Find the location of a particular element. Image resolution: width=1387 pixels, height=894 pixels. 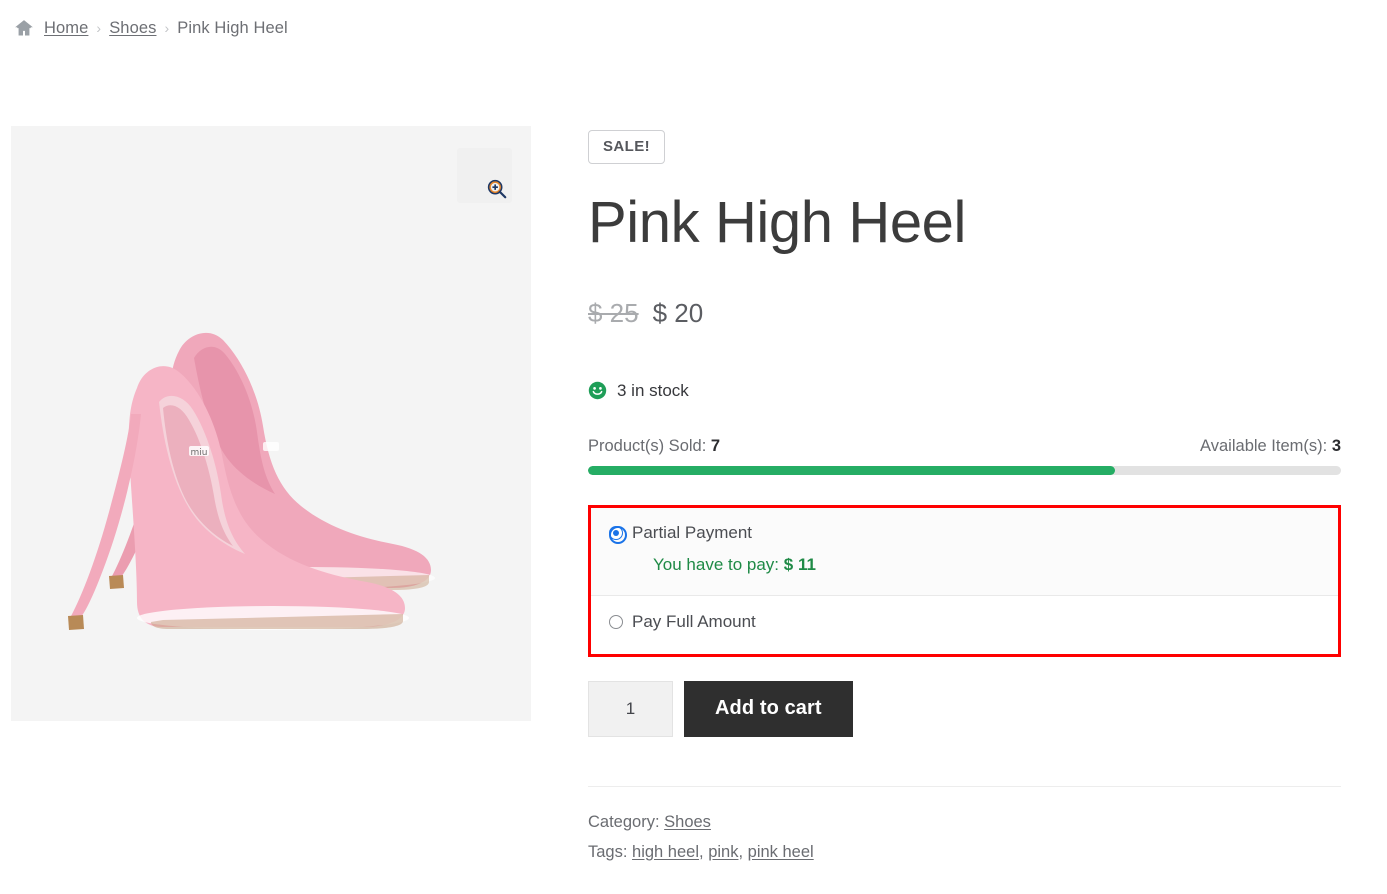

payment-option-full-row: Pay Full Amount is located at coordinates (964, 624).